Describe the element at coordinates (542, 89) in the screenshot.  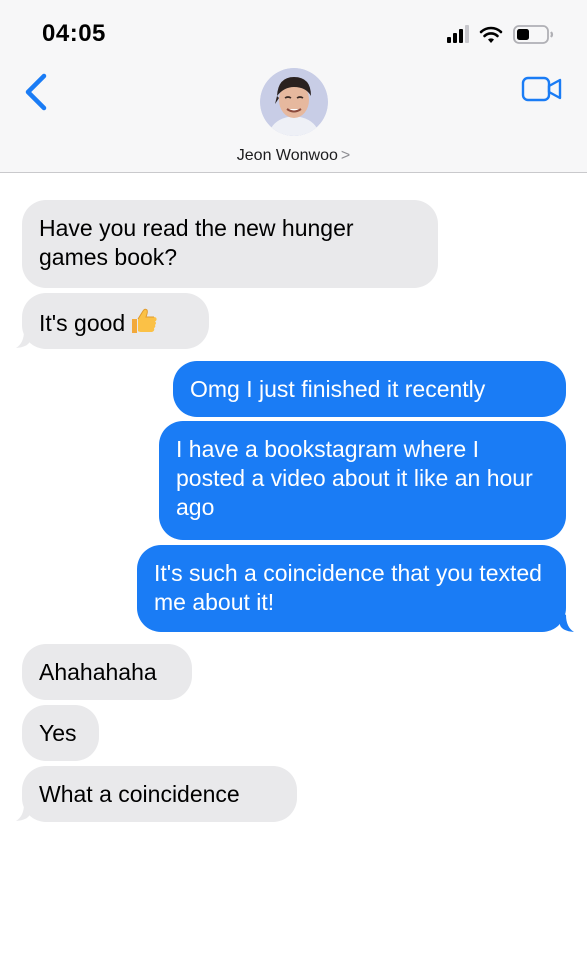
I see `video-camera-icon` at that location.